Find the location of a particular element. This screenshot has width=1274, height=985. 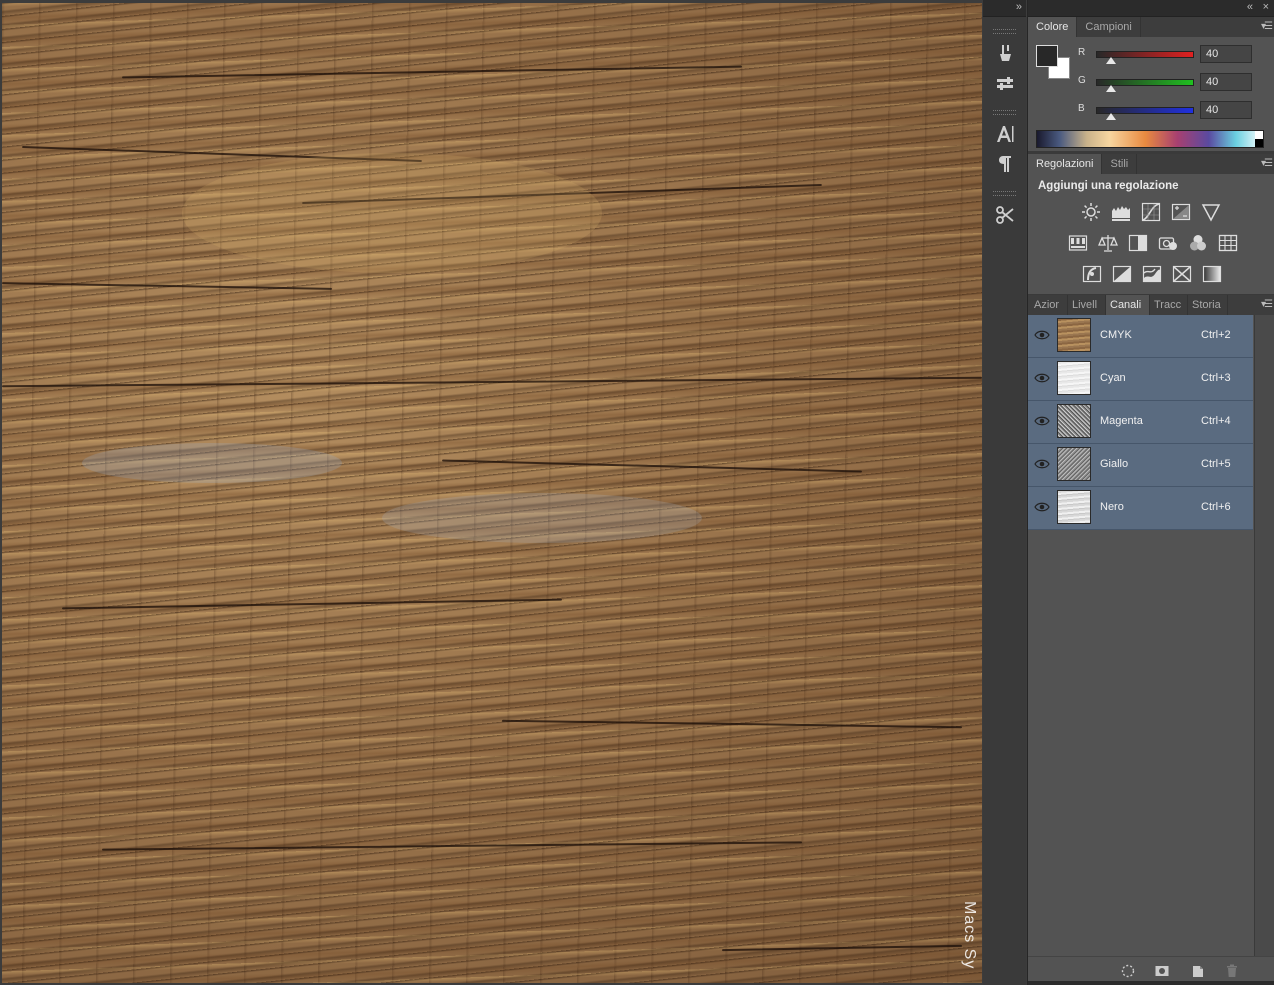

levels-icon is located at coordinates (1121, 213).